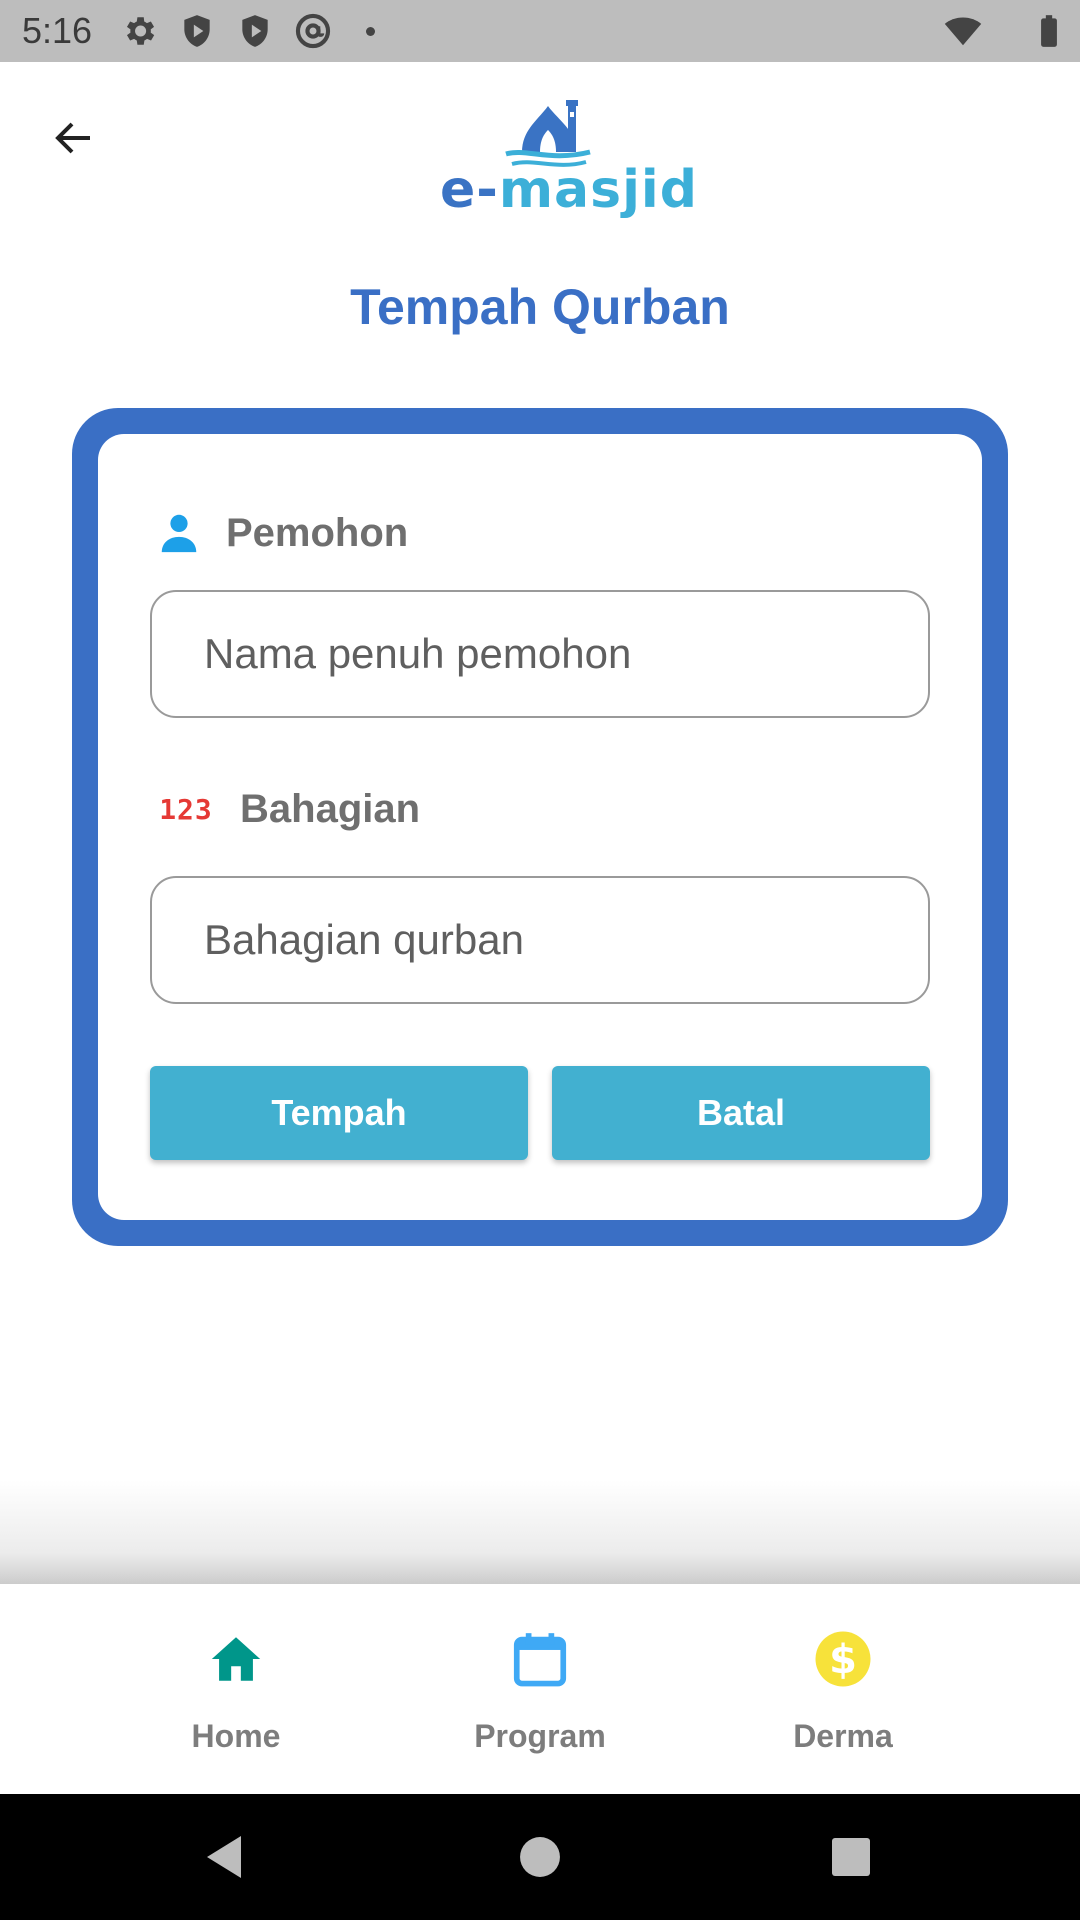  I want to click on page-title: Tempah Qurban, so click(540, 307).